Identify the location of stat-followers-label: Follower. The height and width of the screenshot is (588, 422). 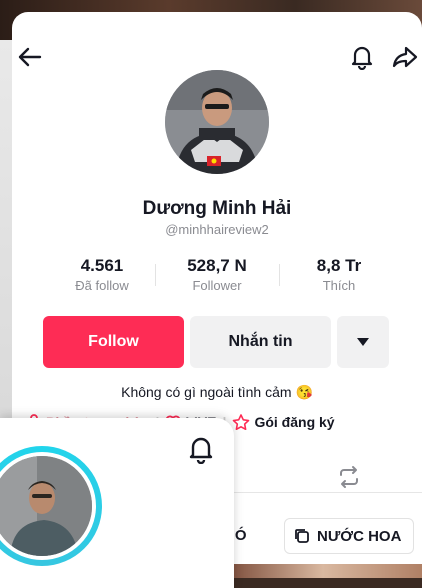
(217, 285).